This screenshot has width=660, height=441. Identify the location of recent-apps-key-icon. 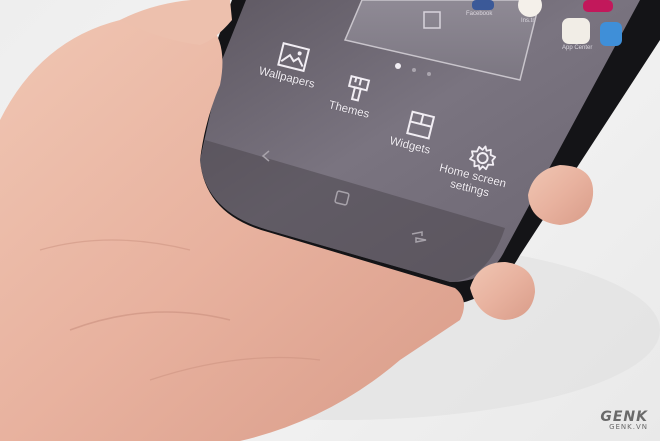
(419, 239).